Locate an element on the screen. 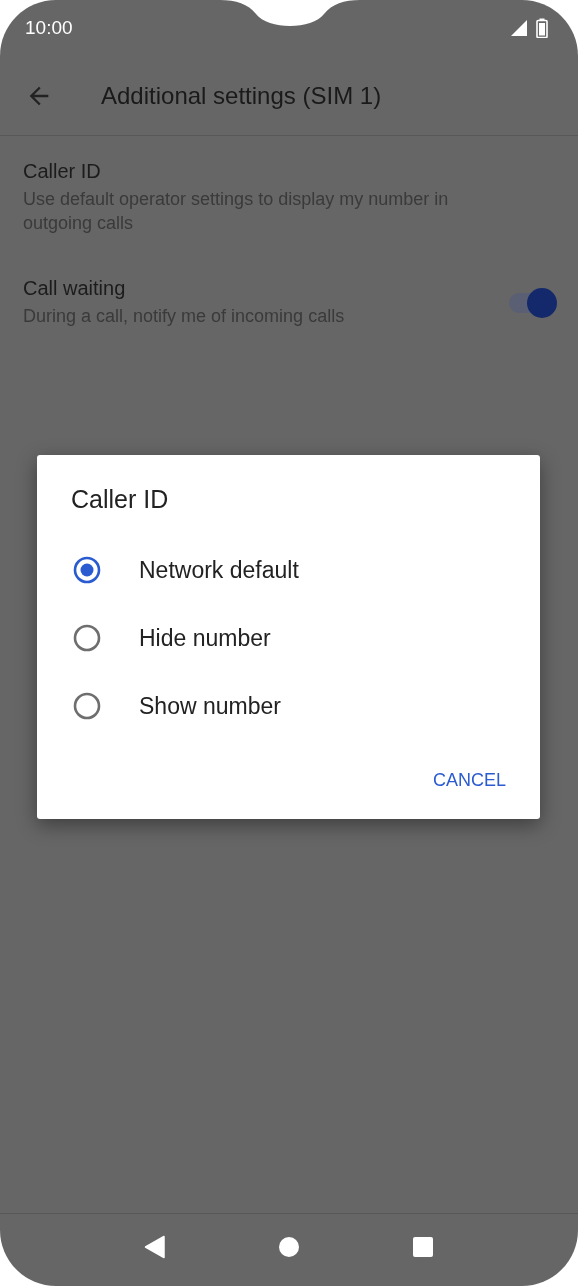 This screenshot has height=1286, width=578. cancel-button: CANCEL is located at coordinates (469, 780).